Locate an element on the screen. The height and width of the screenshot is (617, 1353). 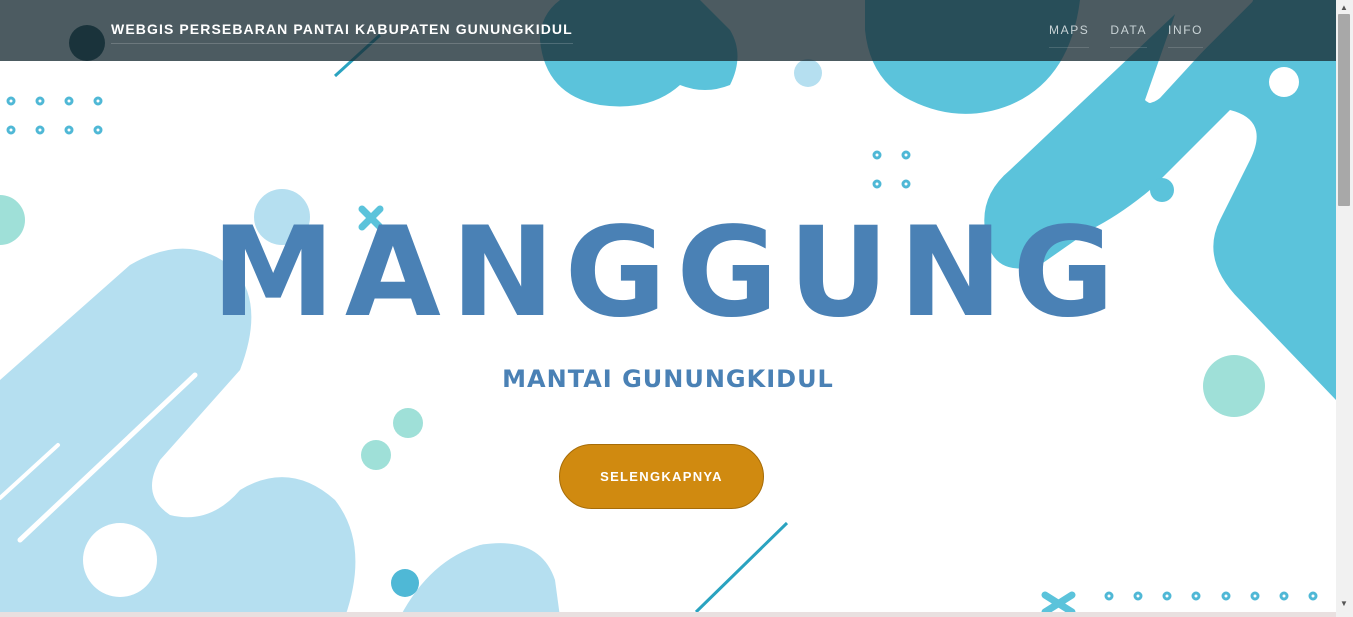
scroll-thumb is located at coordinates (1344, 110).